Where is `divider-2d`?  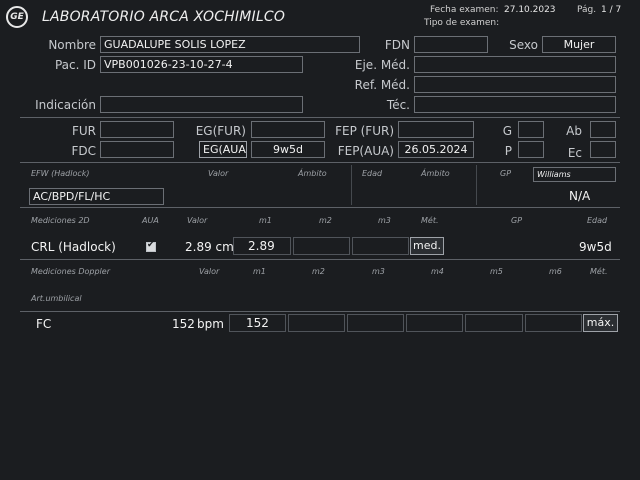
divider-2d is located at coordinates (320, 259).